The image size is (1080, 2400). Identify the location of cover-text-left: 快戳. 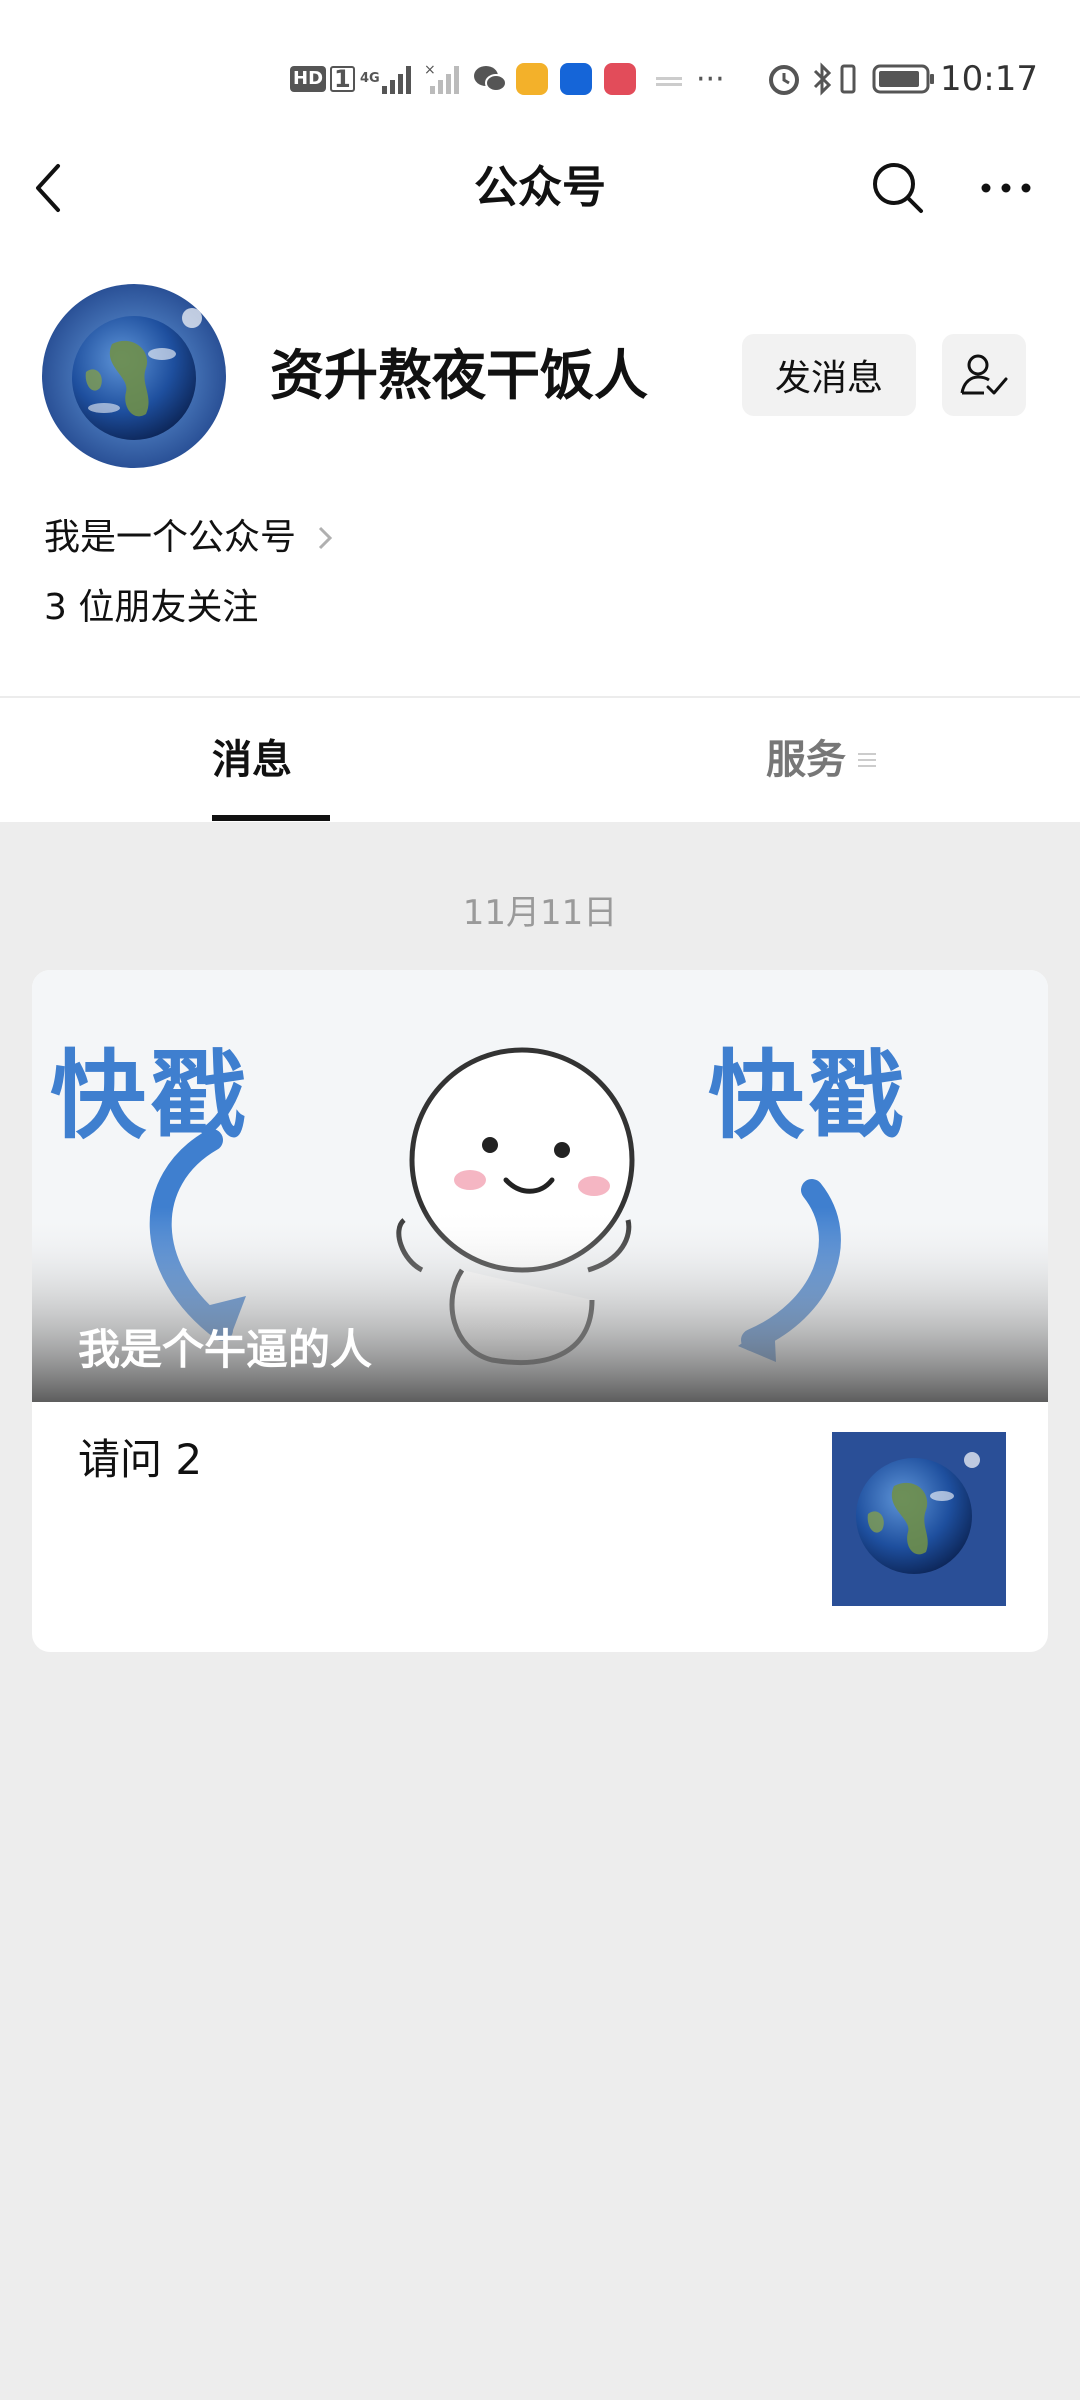
(150, 1096).